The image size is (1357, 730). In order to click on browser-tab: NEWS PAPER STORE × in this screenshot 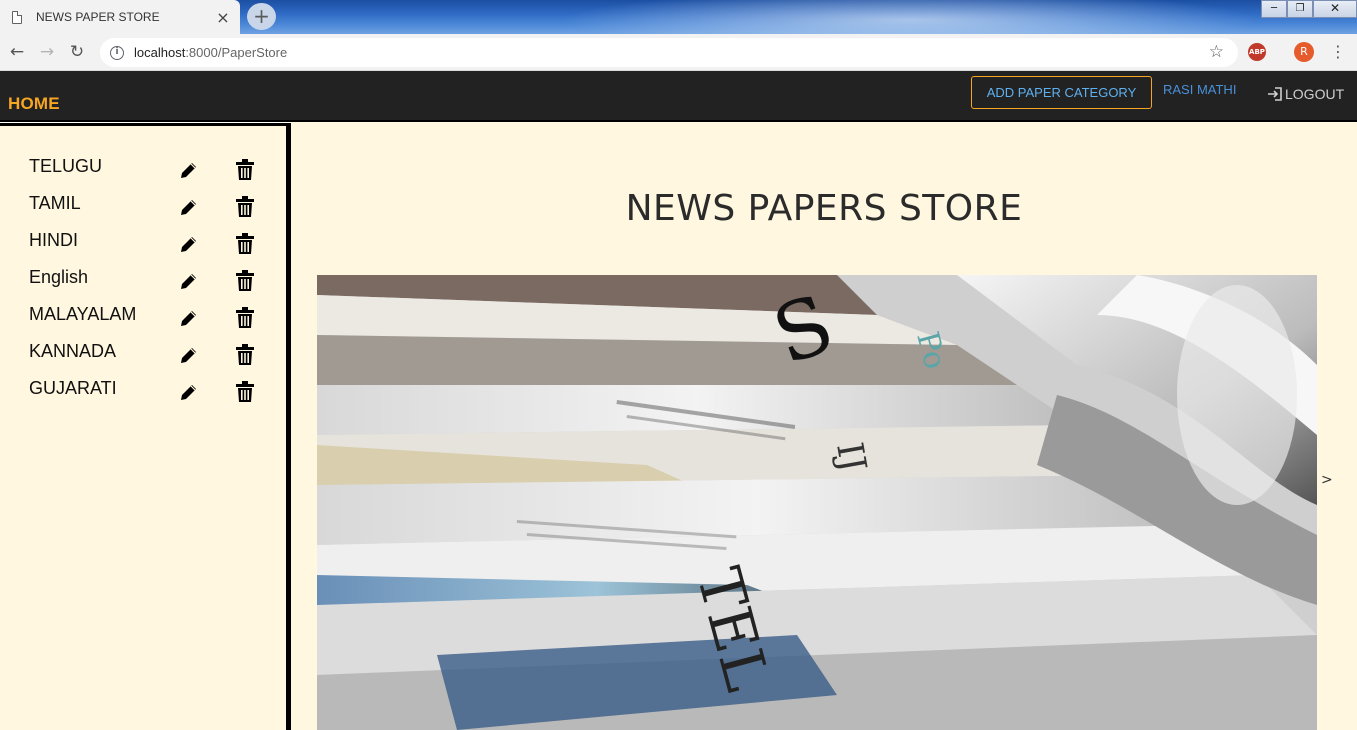, I will do `click(120, 17)`.